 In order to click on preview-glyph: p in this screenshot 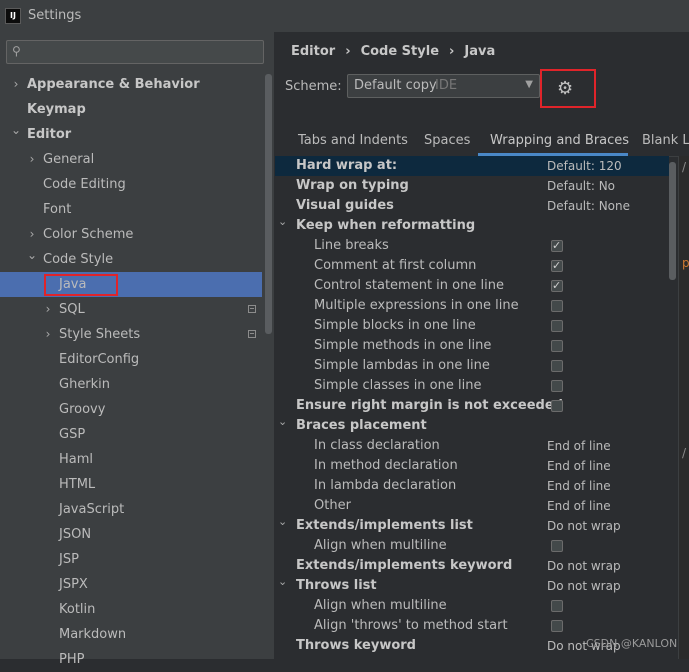, I will do `click(685, 263)`.